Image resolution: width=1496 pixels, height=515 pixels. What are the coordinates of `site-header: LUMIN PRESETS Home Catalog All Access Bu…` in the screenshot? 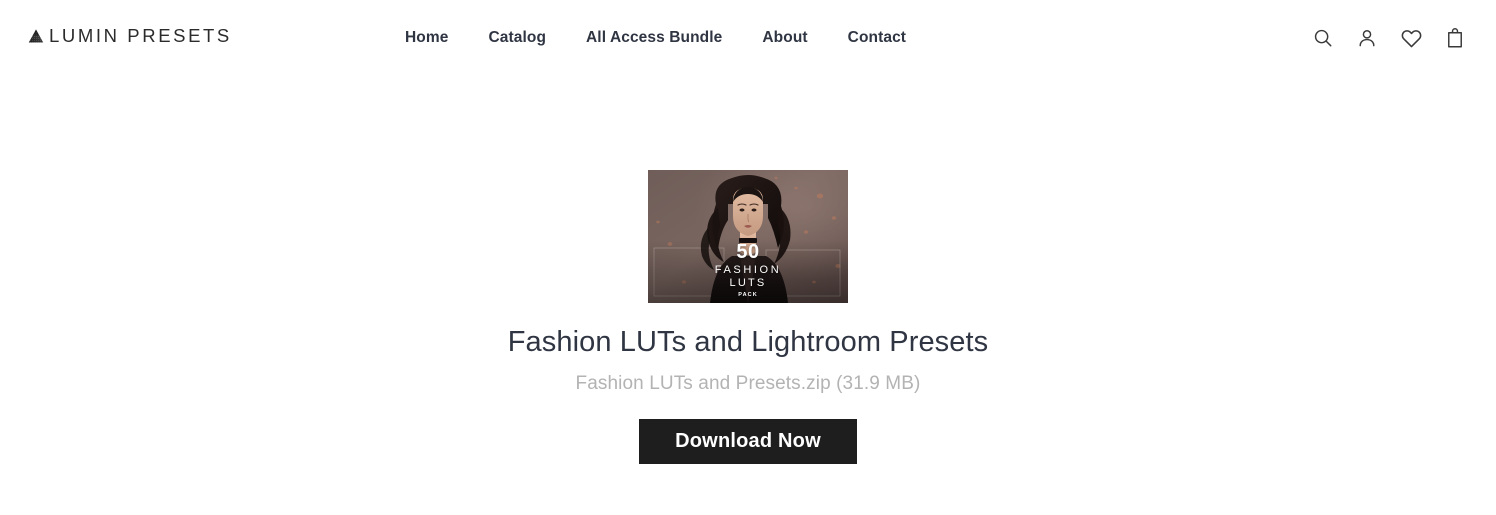 It's located at (748, 38).